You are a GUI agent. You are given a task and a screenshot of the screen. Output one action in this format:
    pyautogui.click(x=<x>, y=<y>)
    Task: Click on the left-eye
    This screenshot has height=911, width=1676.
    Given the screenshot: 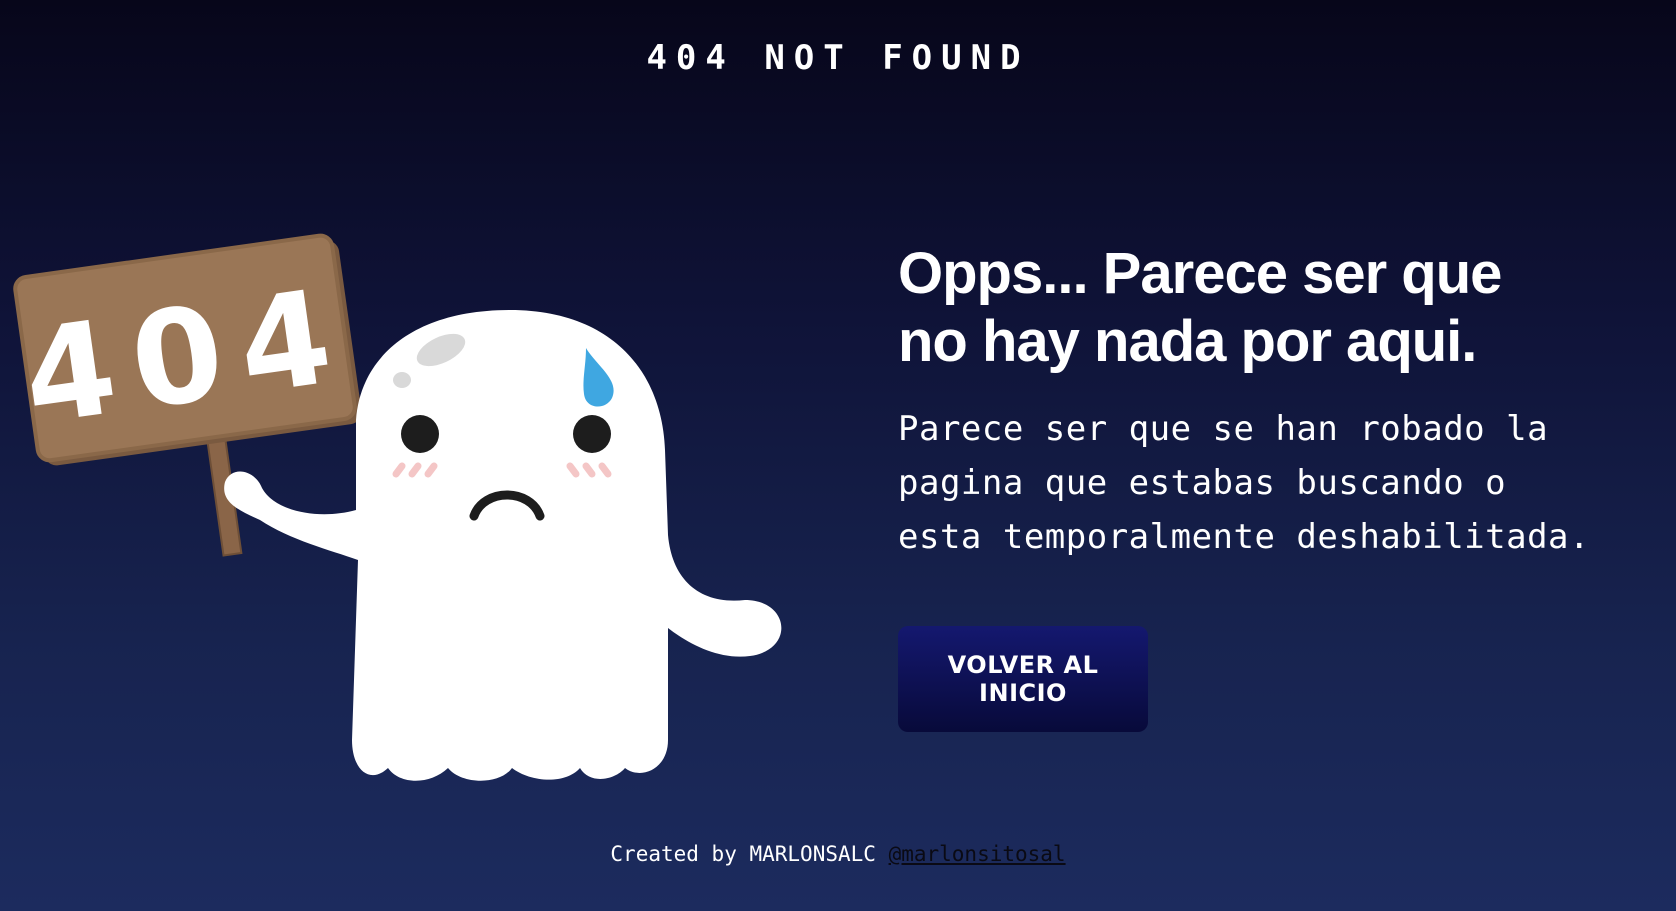 What is the action you would take?
    pyautogui.click(x=420, y=434)
    